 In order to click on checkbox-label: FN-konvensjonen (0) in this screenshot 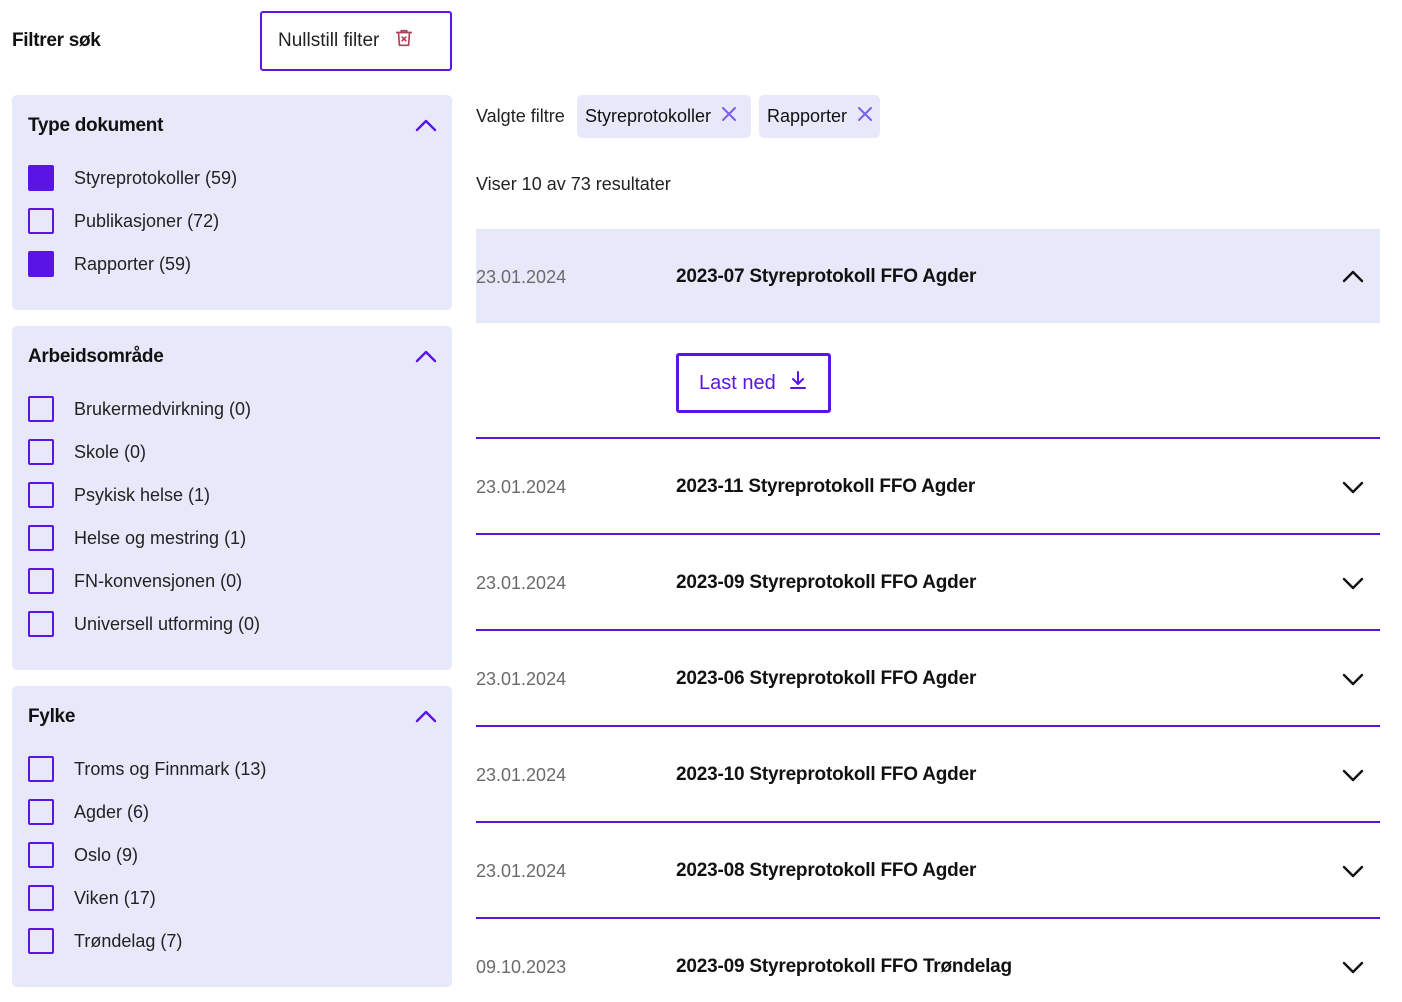, I will do `click(158, 580)`.